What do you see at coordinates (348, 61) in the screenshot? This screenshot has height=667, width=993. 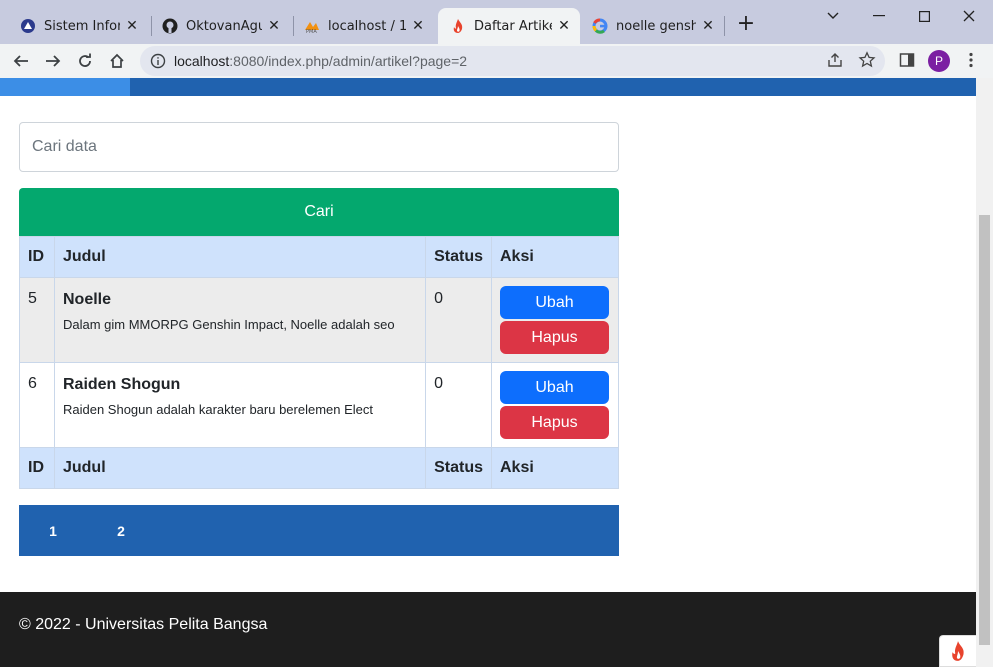 I see `url-path: :8080/index.php/admin/artikel?page=2` at bounding box center [348, 61].